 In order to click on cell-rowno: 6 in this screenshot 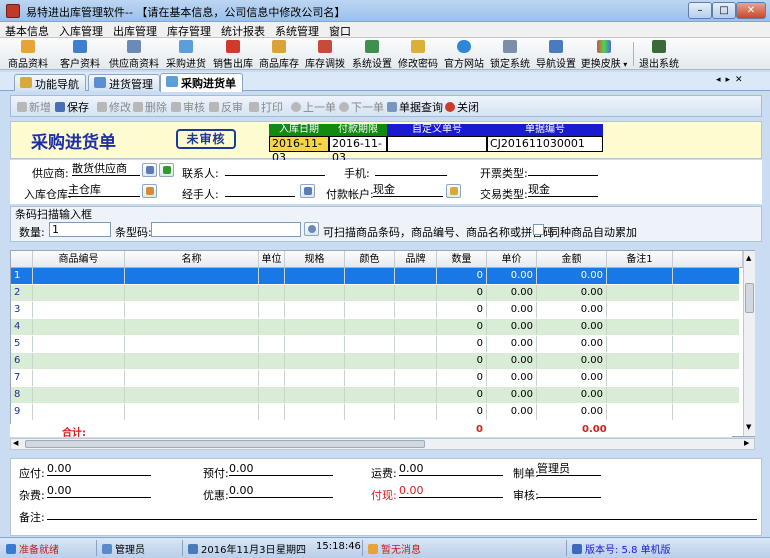, I will do `click(22, 361)`.